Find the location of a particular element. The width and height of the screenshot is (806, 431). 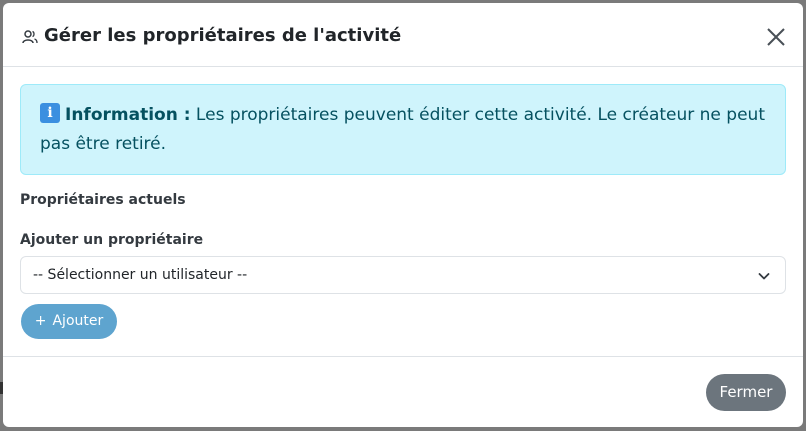

add-owner-button: + Ajouter is located at coordinates (69, 321).